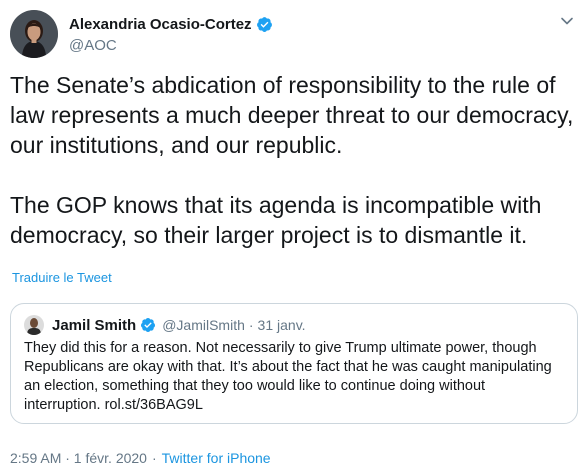 The image size is (588, 474). What do you see at coordinates (34, 325) in the screenshot?
I see `quoted-author-avatar` at bounding box center [34, 325].